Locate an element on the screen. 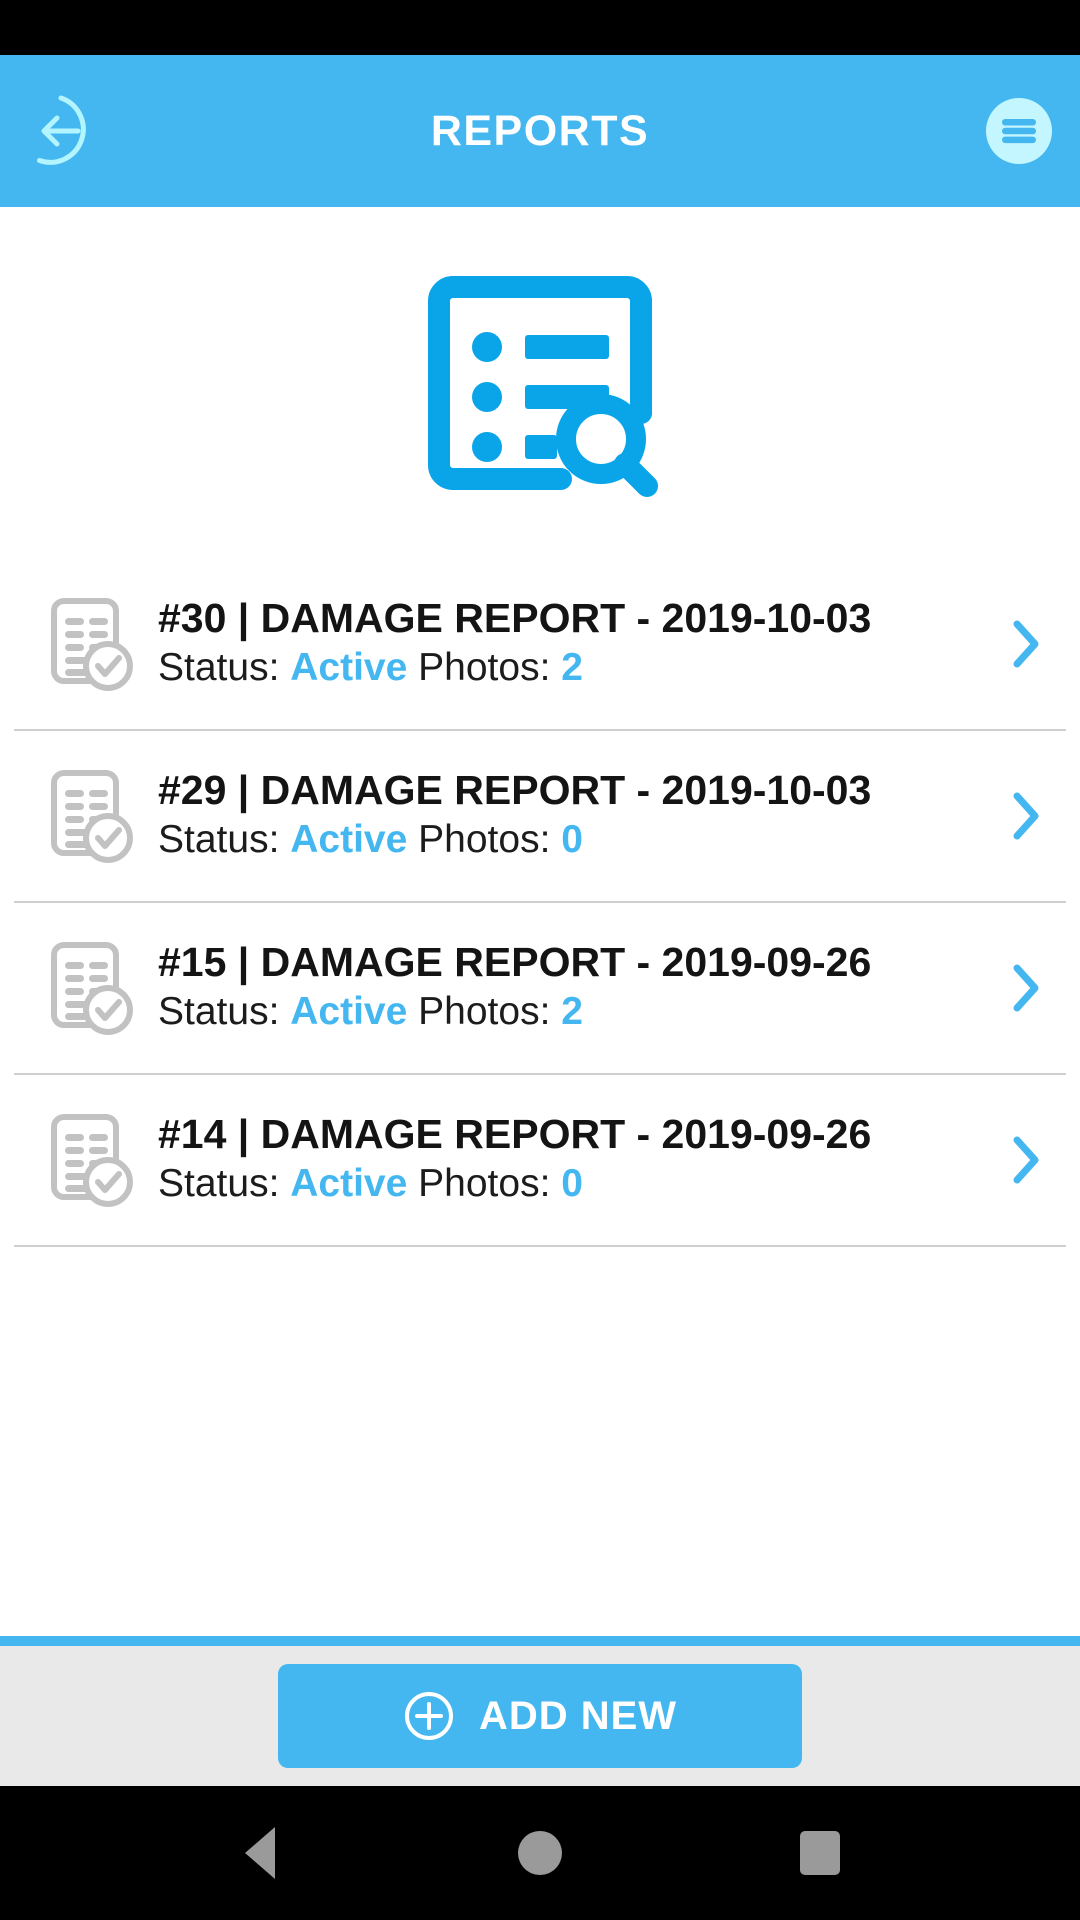 Image resolution: width=1080 pixels, height=1920 pixels. row-title: #30 | DAMAGE REPORT - 2019-10-03 is located at coordinates (515, 618).